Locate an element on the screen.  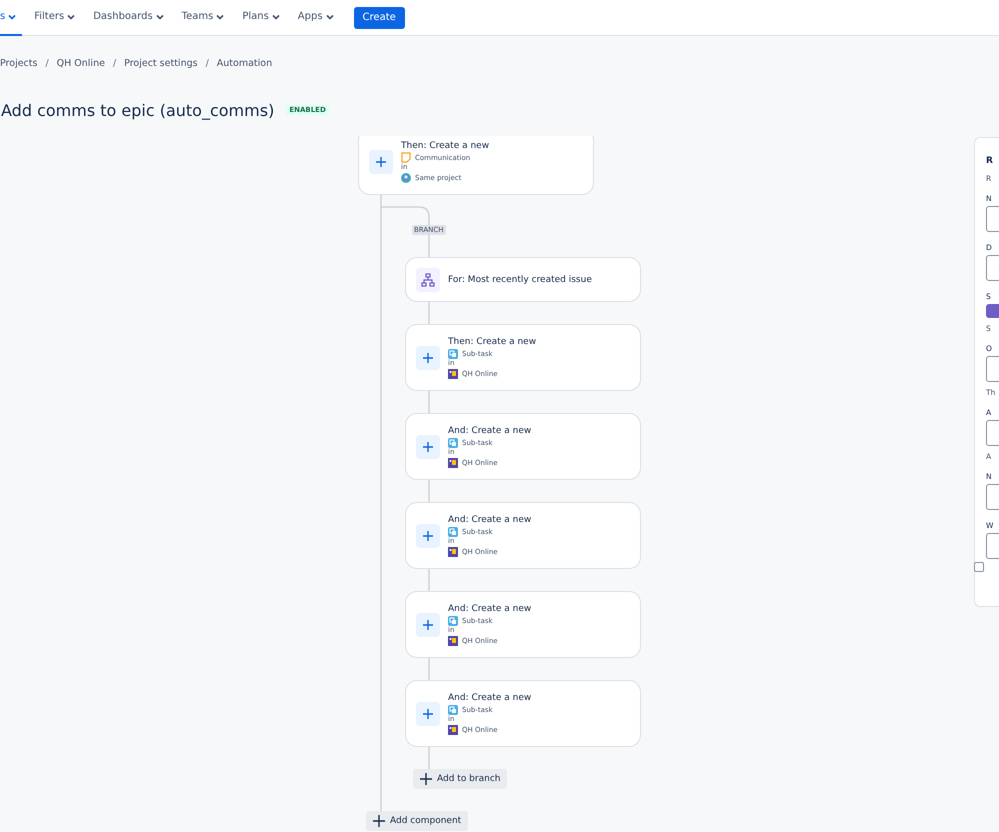
nav-menu: Dashboards is located at coordinates (128, 18).